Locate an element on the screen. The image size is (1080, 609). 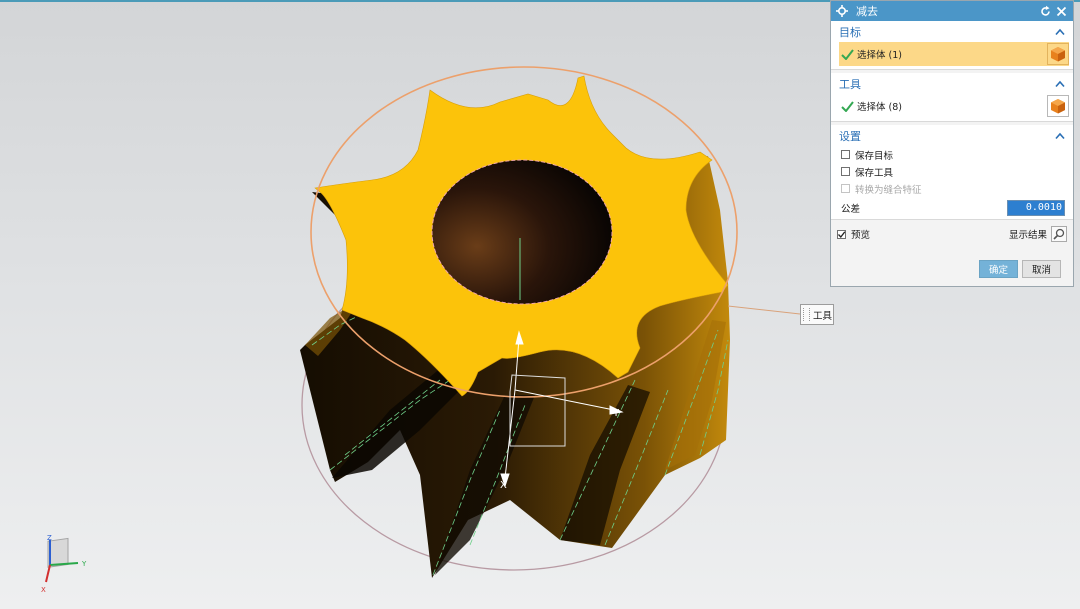
checkmark-icon is located at coordinates (842, 234).